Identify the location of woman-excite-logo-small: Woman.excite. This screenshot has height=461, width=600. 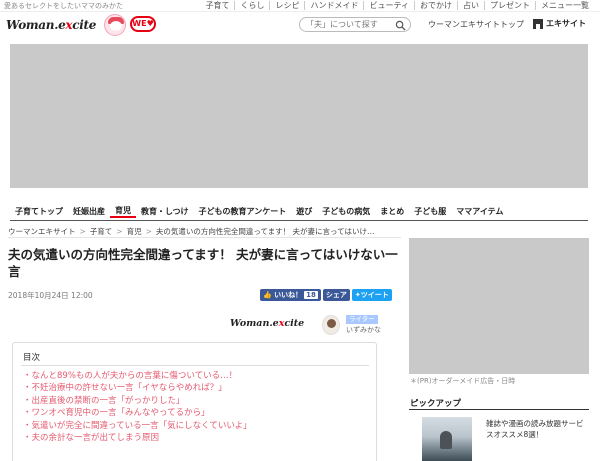
(267, 323).